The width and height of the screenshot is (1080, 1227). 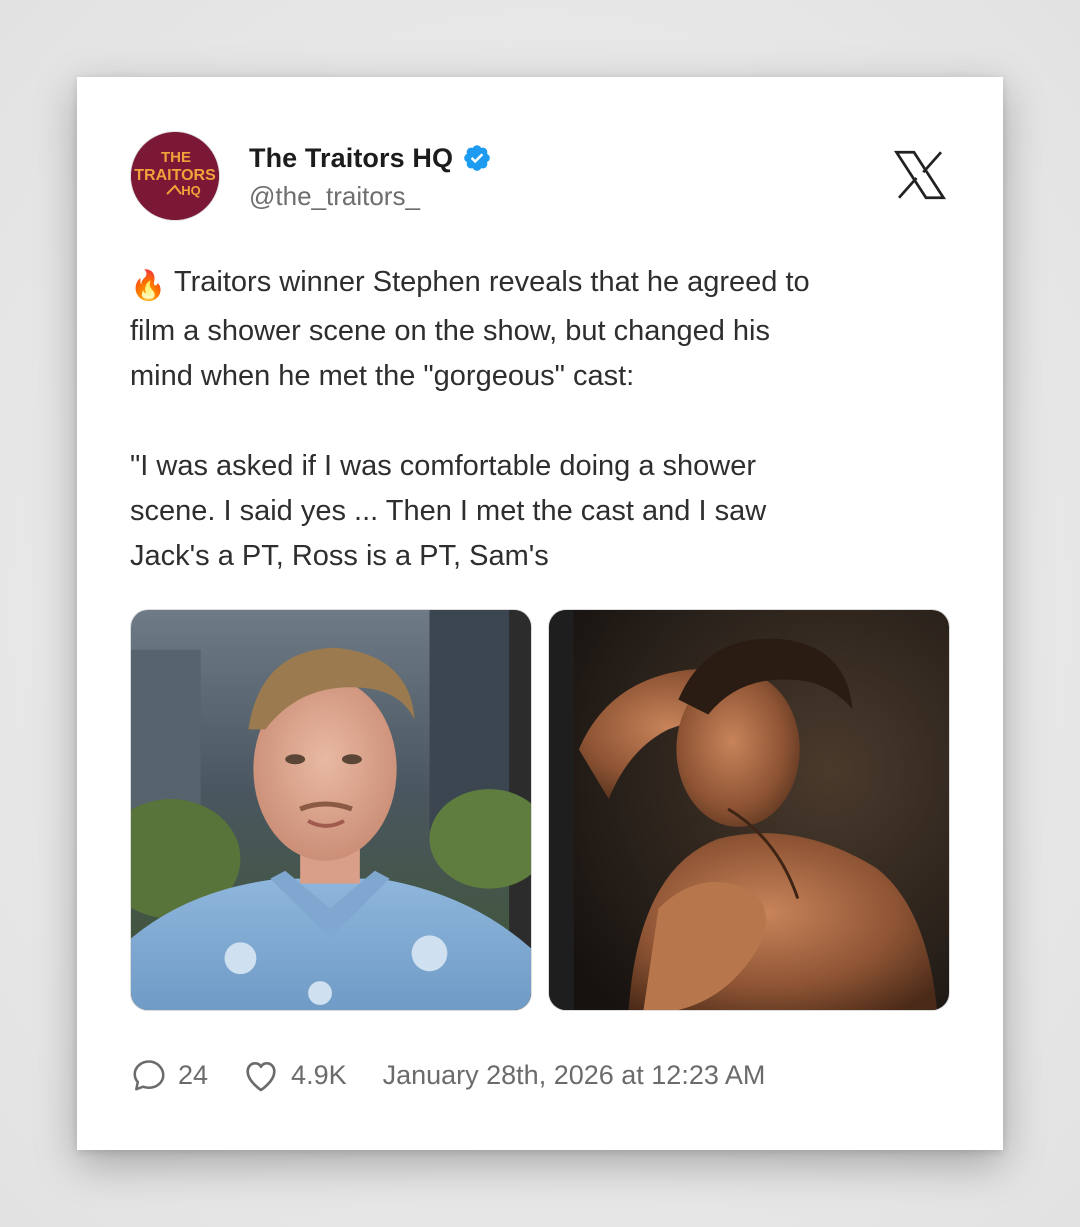 I want to click on avatar-text-traitors: TRAITORS, so click(x=175, y=175).